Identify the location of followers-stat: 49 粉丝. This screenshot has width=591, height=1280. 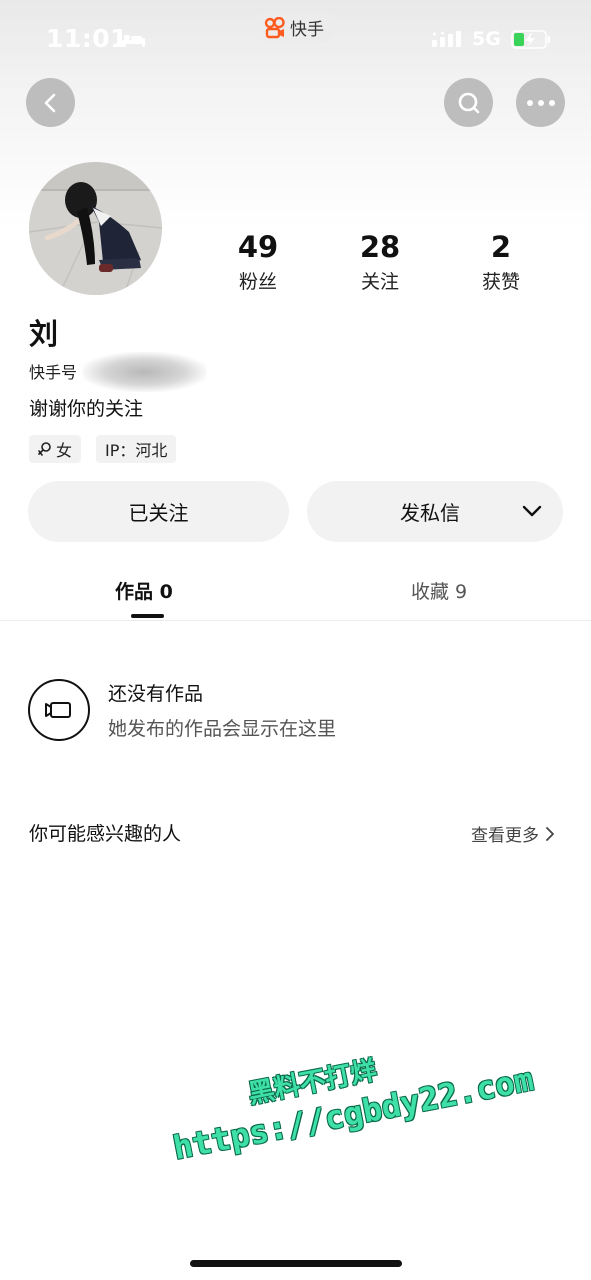
(258, 262).